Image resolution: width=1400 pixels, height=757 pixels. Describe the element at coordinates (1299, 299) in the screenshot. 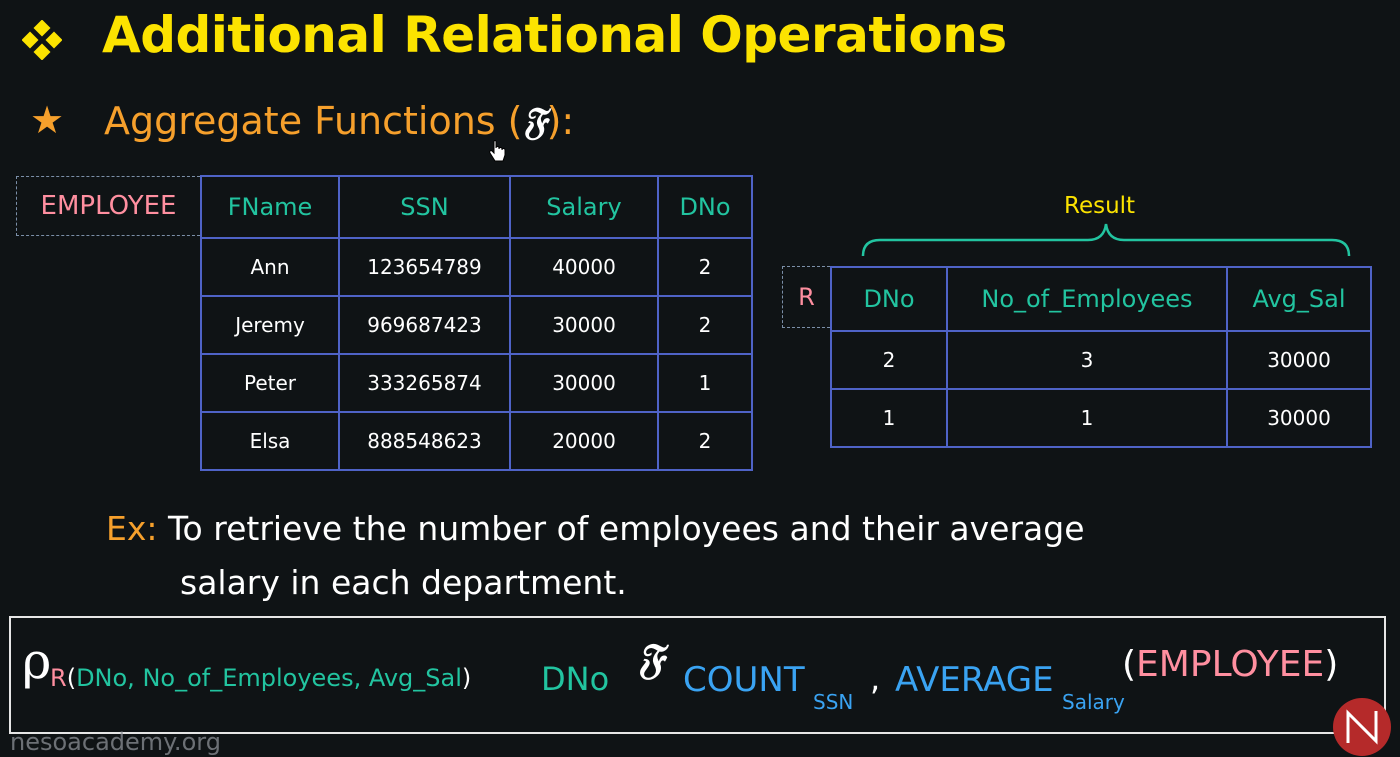

I see `column-header: Avg_Sal` at that location.